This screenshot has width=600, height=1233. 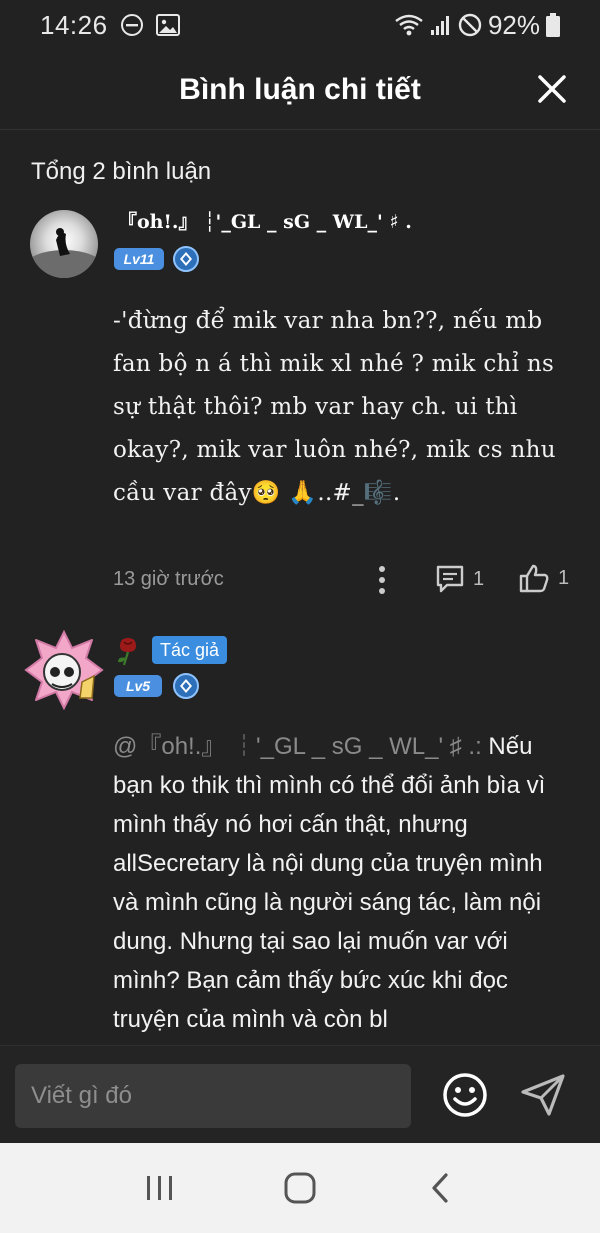 I want to click on status-left: 14:26, so click(x=110, y=25).